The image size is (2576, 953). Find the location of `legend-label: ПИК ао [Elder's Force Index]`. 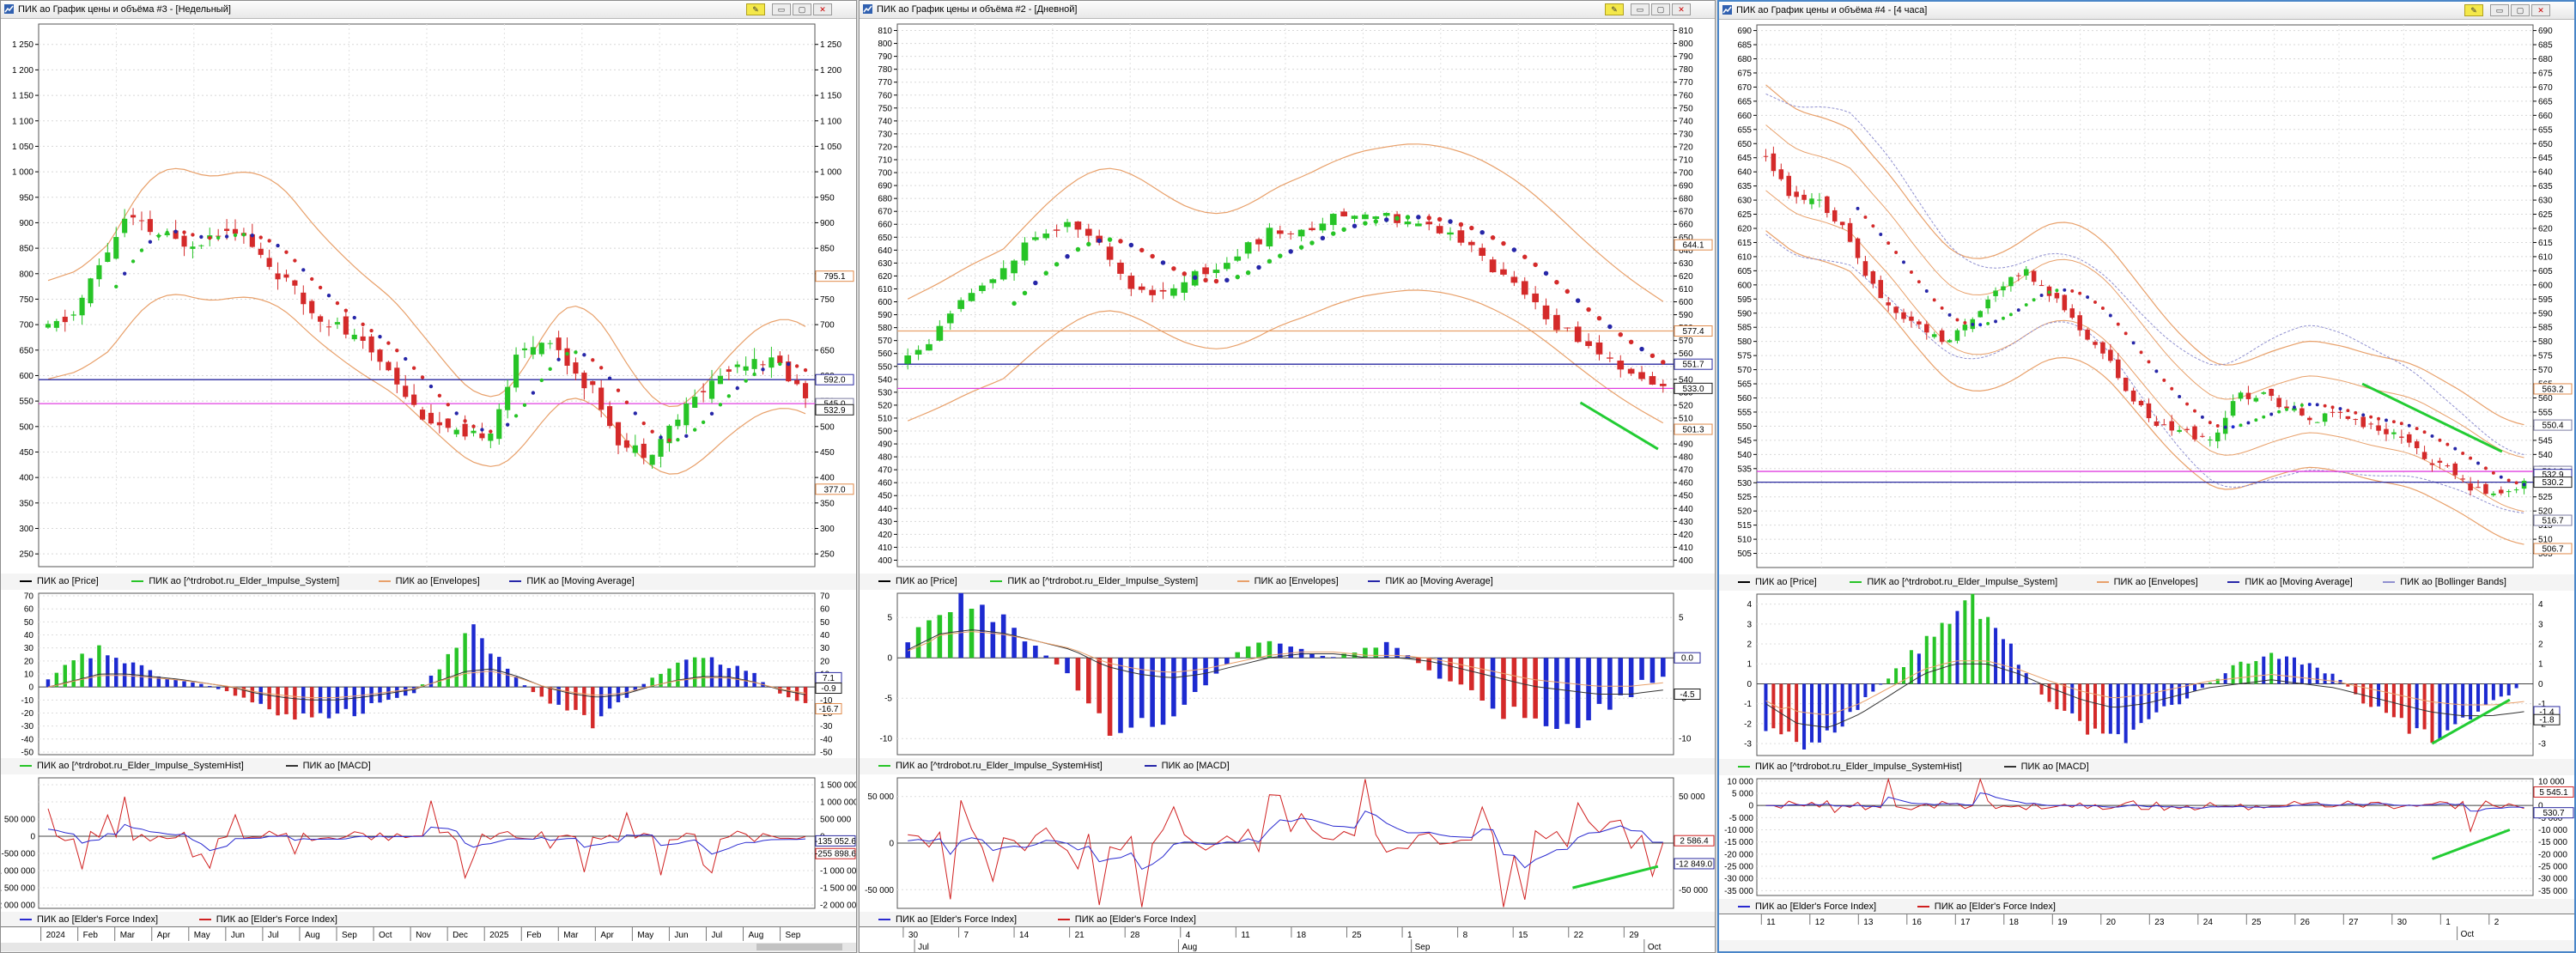

legend-label: ПИК ао [Elder's Force Index] is located at coordinates (98, 919).